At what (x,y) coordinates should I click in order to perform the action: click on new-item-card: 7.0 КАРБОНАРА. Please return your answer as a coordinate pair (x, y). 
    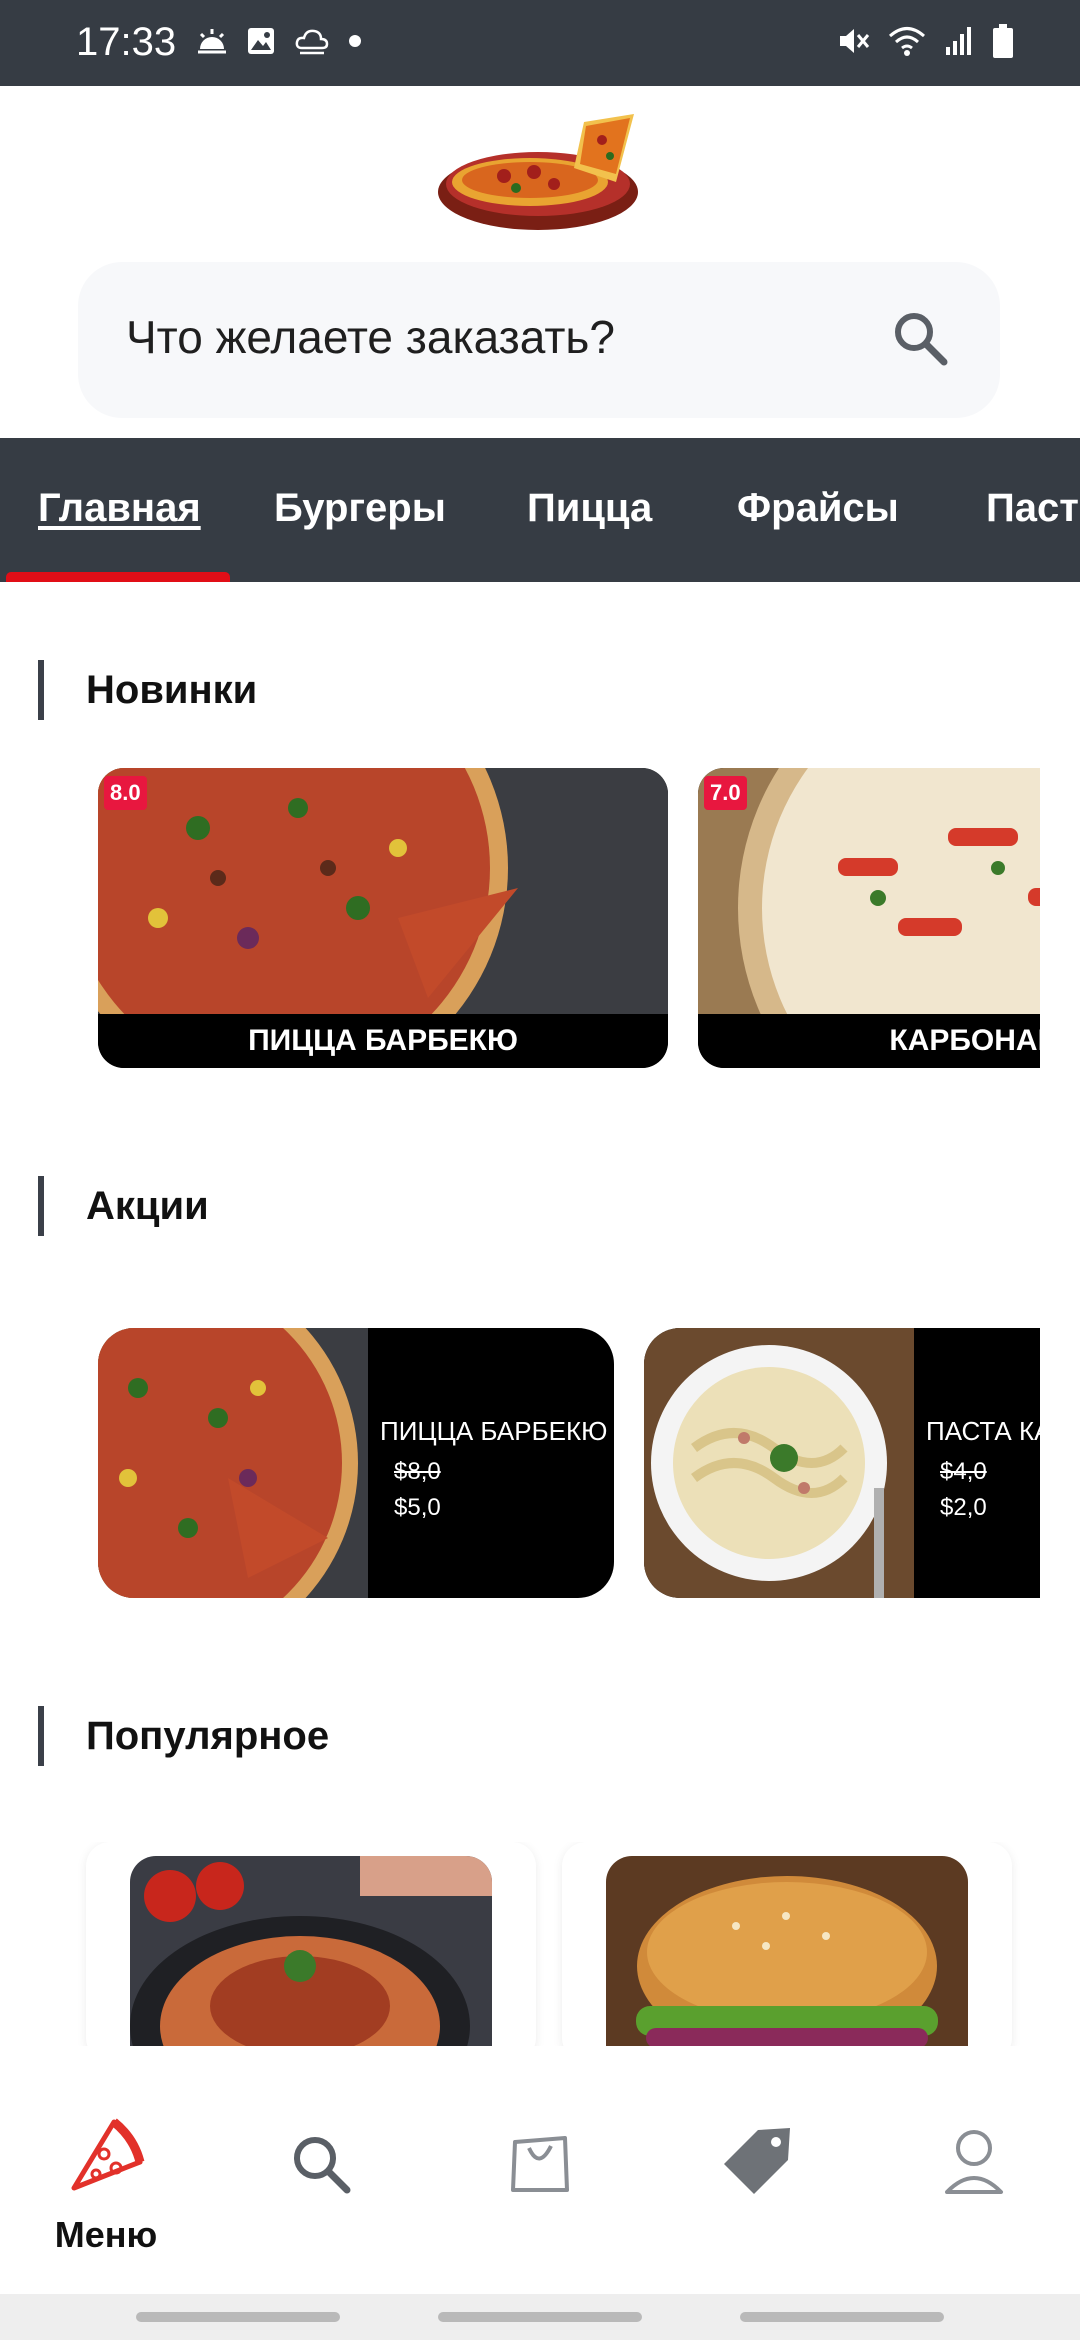
    Looking at the image, I should click on (869, 918).